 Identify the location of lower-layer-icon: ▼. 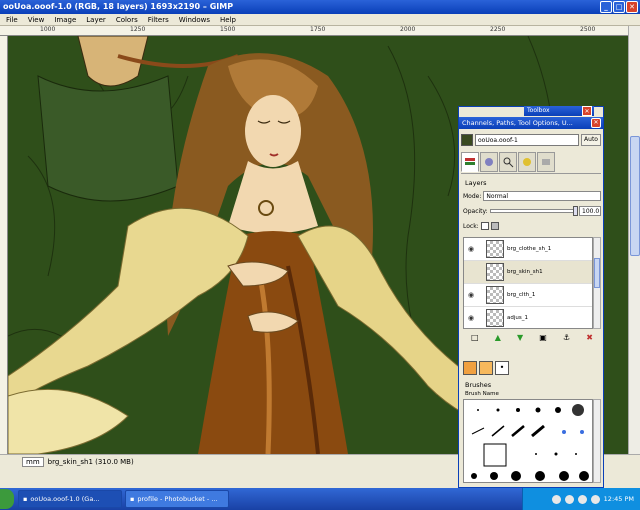
(520, 337).